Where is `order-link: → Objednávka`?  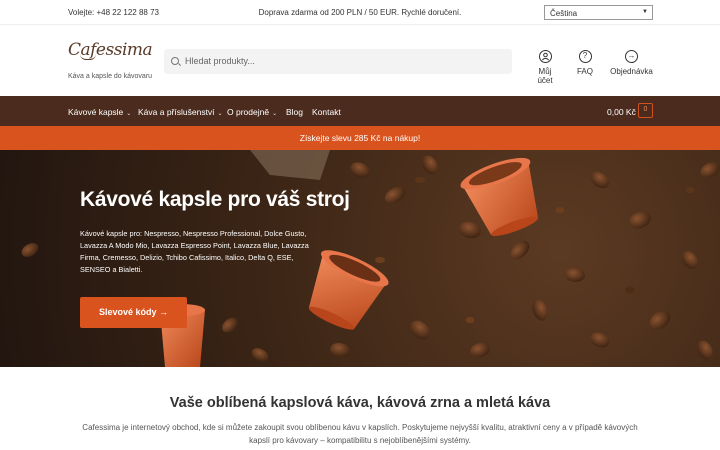 order-link: → Objednávka is located at coordinates (631, 63).